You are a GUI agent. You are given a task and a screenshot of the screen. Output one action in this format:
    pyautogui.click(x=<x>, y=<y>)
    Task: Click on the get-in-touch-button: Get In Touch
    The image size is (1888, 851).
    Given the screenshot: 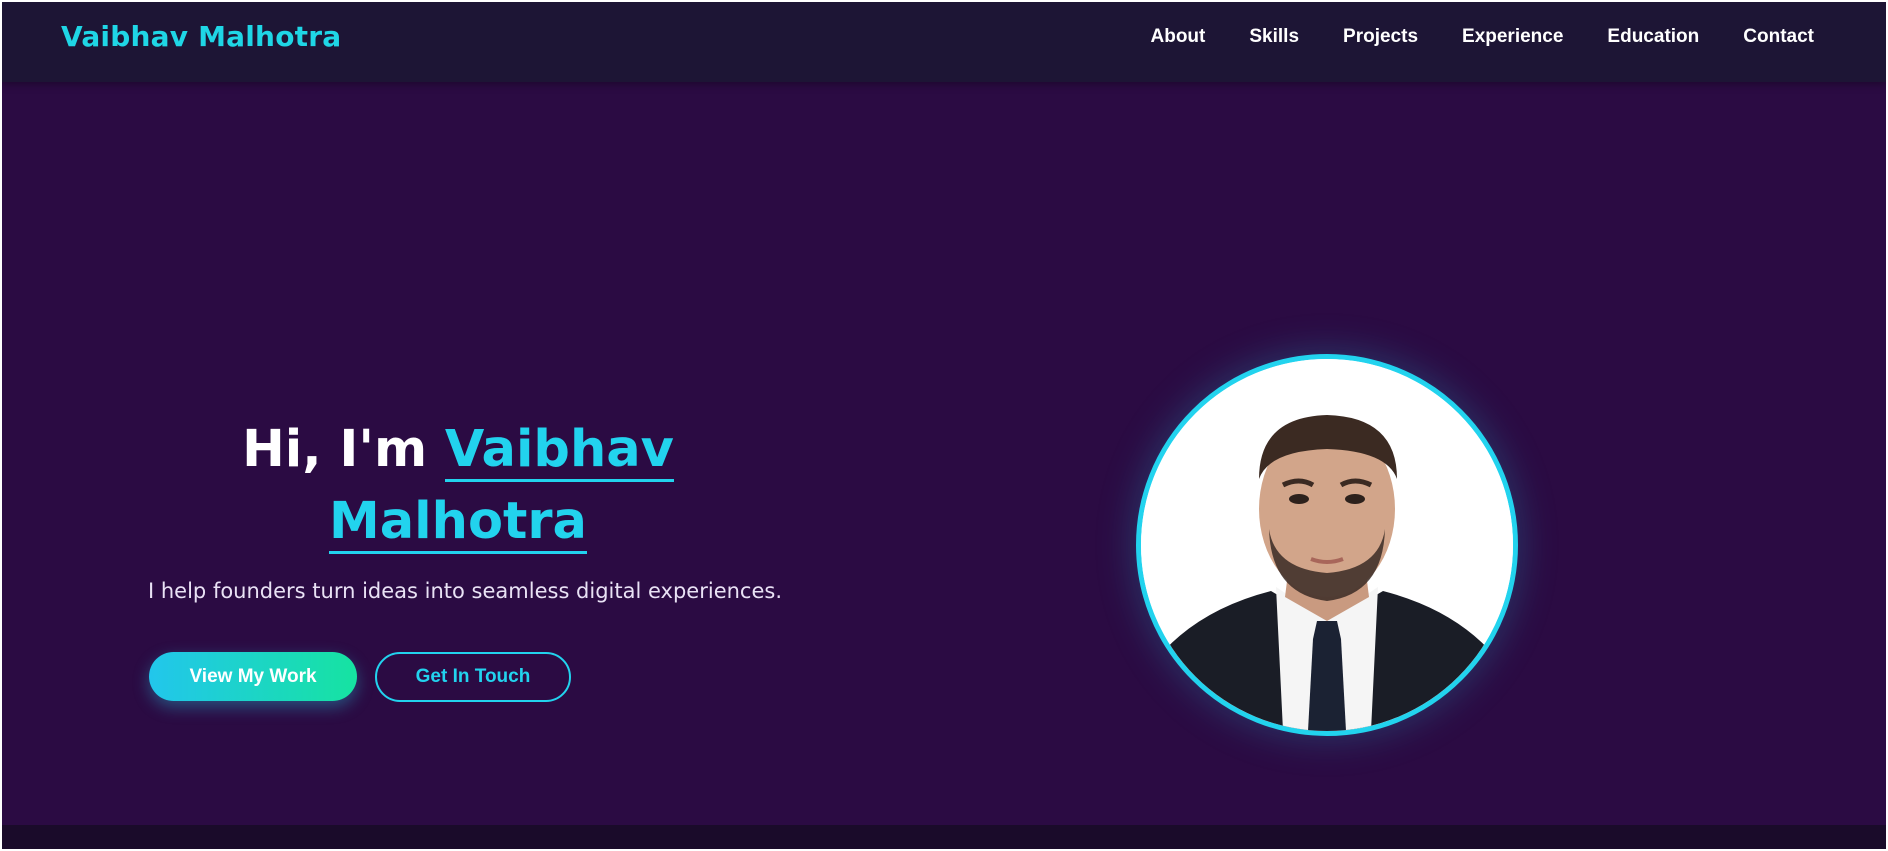 What is the action you would take?
    pyautogui.click(x=473, y=677)
    